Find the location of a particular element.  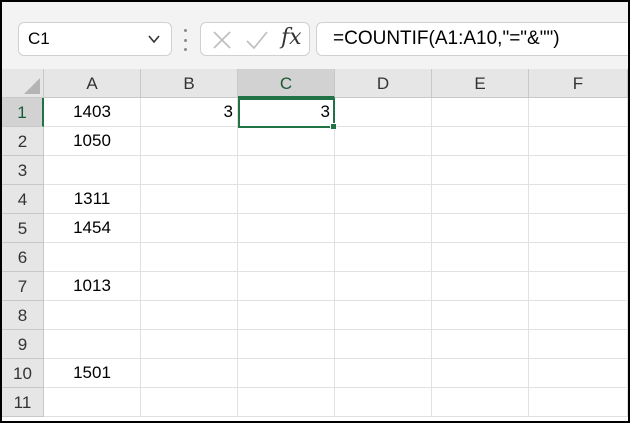

name-box-value: C1 is located at coordinates (39, 38).